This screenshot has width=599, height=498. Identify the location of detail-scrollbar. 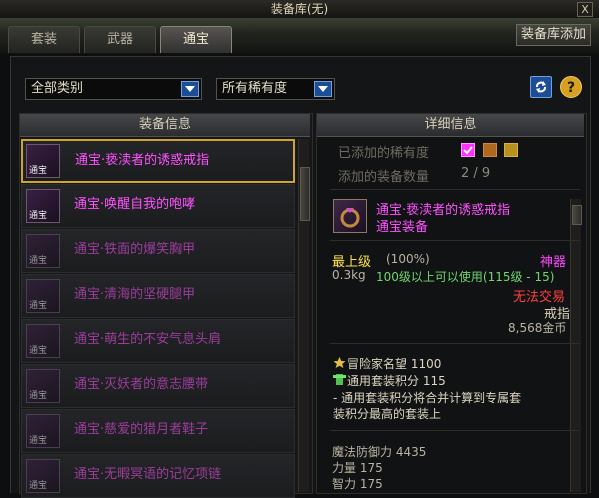
(576, 345).